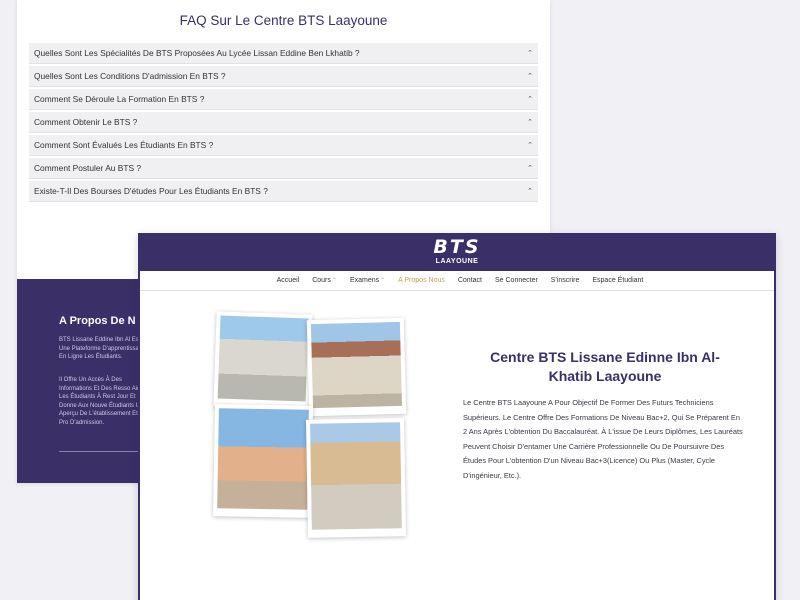 This screenshot has height=600, width=800. I want to click on faq-question: Comment Obtenir Le BTS ?, so click(86, 122).